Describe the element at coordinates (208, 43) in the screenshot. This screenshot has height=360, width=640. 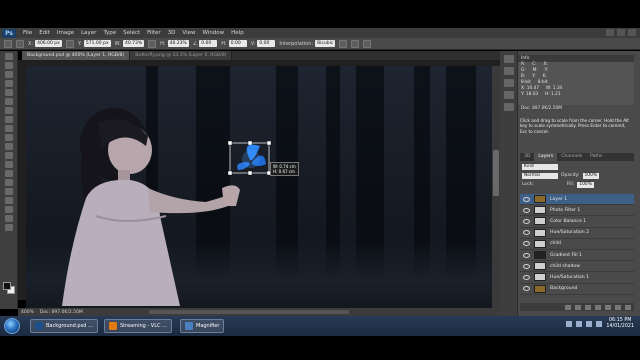
I see `angle-field: 0.00` at that location.